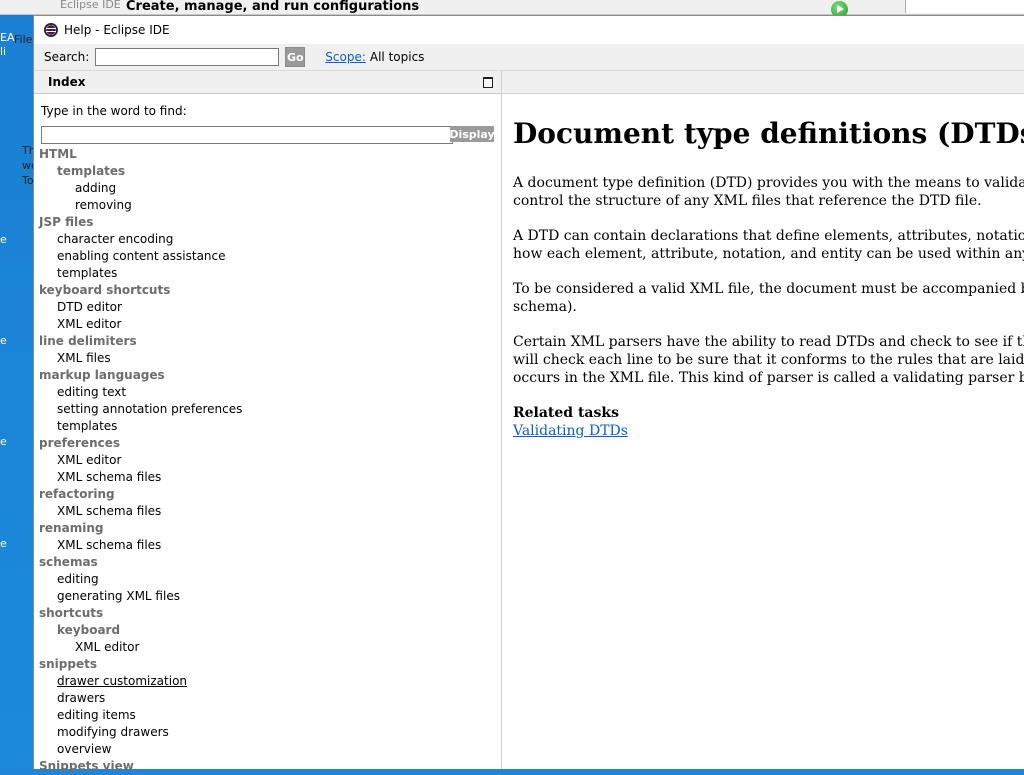  What do you see at coordinates (270, 494) in the screenshot?
I see `index-keyword: refactoring` at bounding box center [270, 494].